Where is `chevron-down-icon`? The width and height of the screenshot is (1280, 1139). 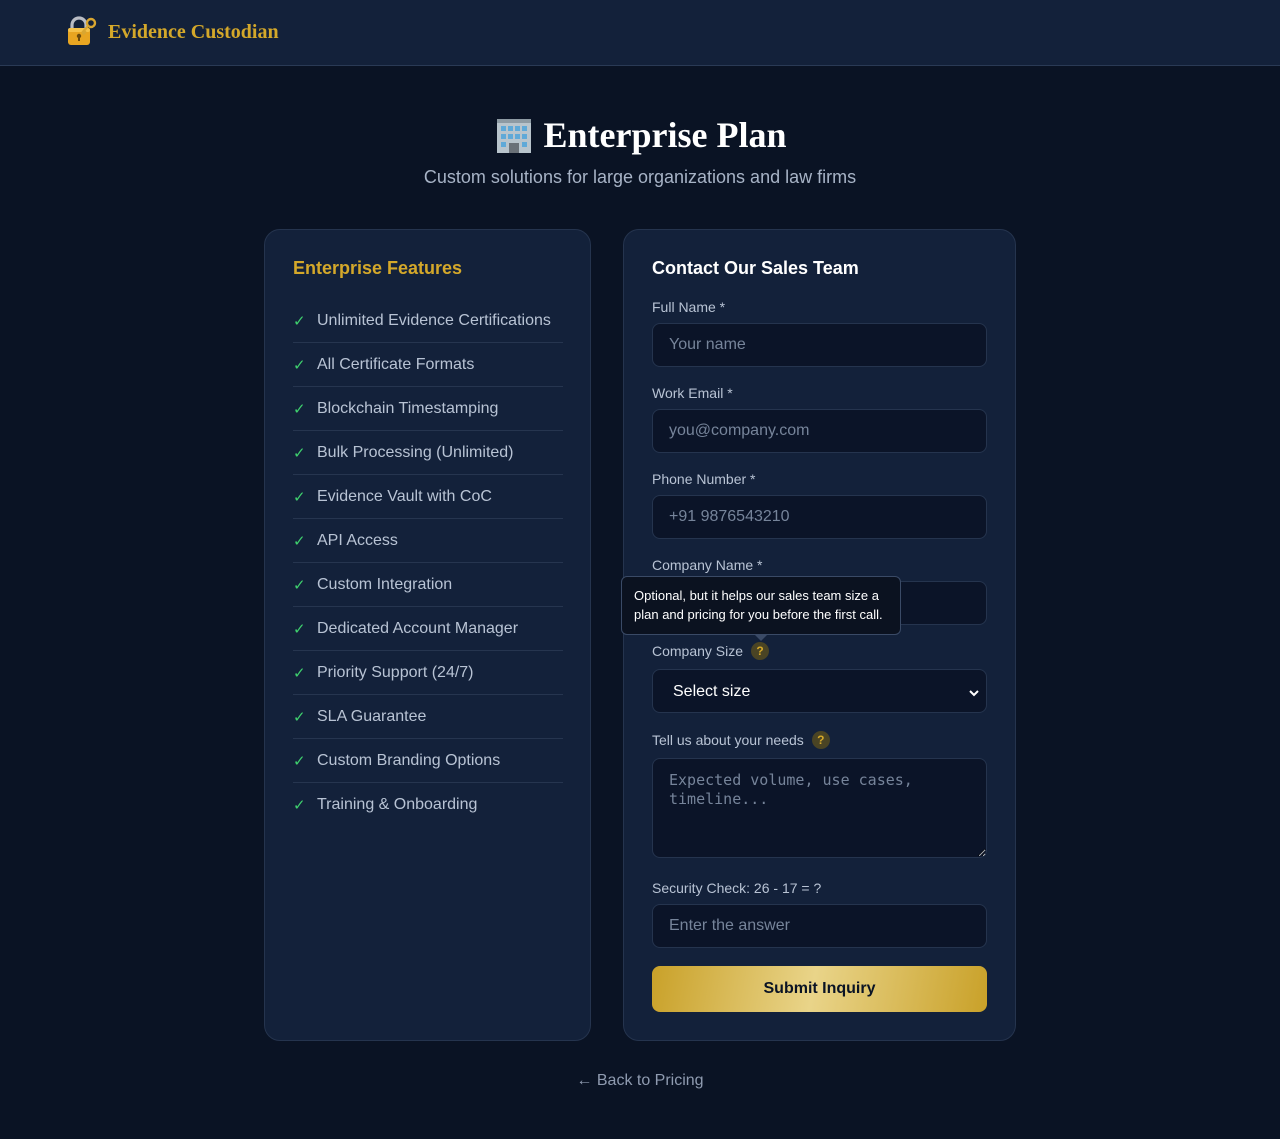
chevron-down-icon is located at coordinates (974, 692).